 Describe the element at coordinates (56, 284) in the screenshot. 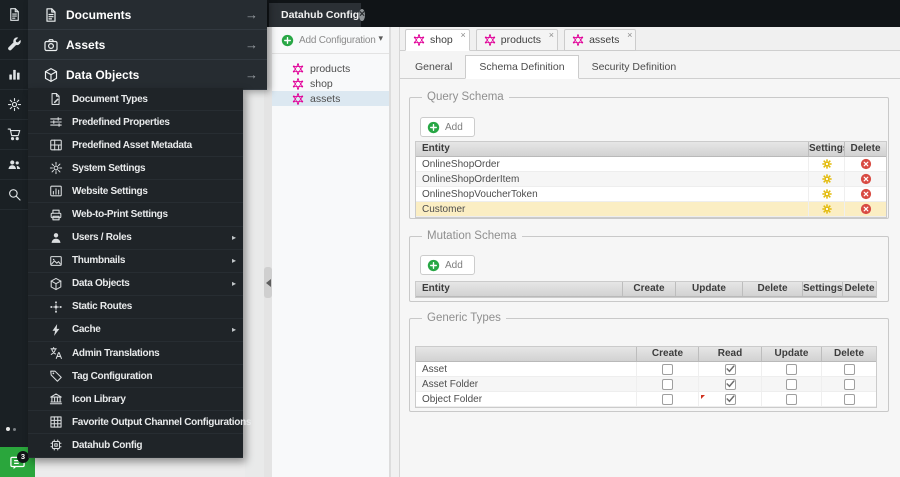

I see `data-objects-icon` at that location.